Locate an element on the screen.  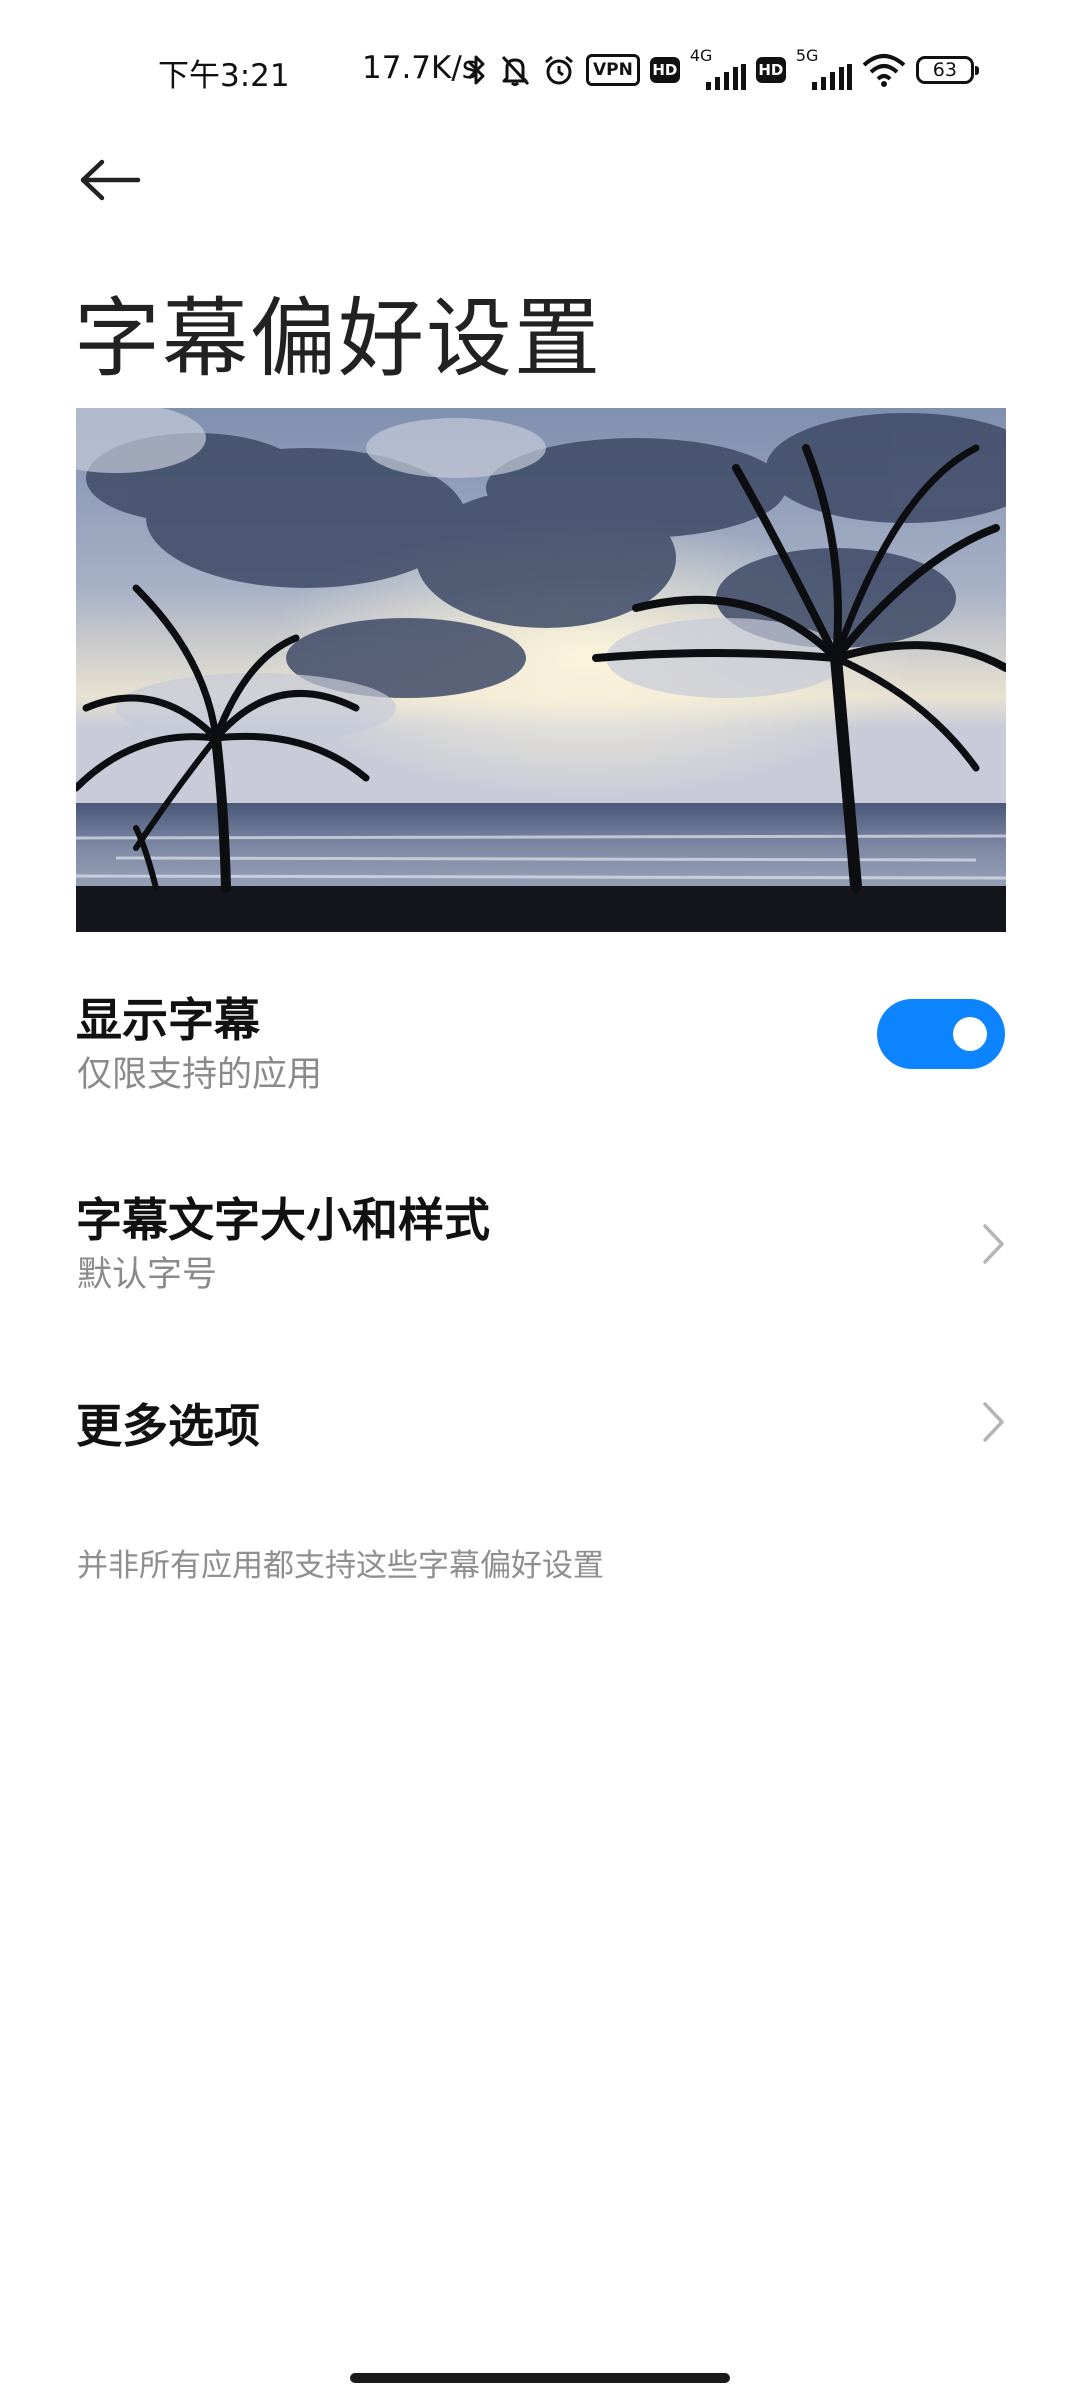
network-generation-4g: 4G is located at coordinates (701, 55).